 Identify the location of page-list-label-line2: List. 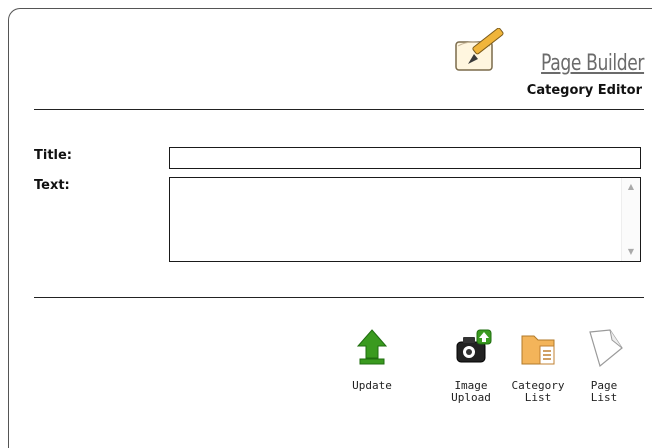
(604, 397).